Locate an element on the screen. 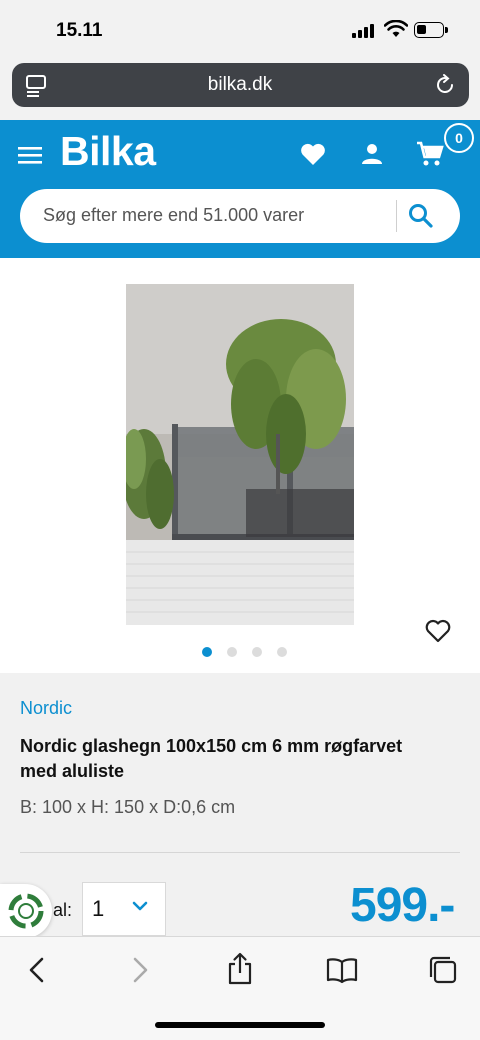 The height and width of the screenshot is (1040, 480). signal-icon is located at coordinates (363, 31).